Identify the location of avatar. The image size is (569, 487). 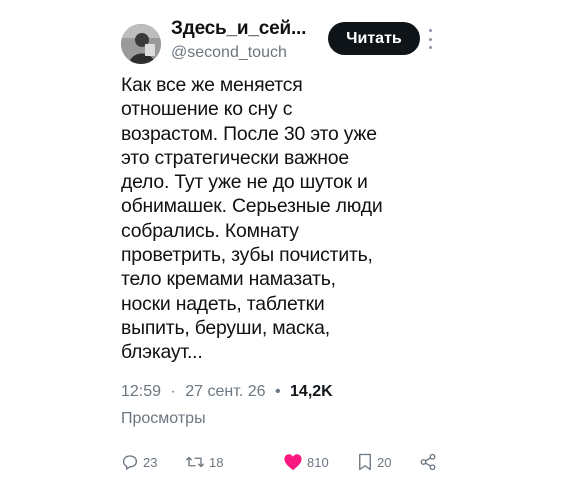
(141, 44).